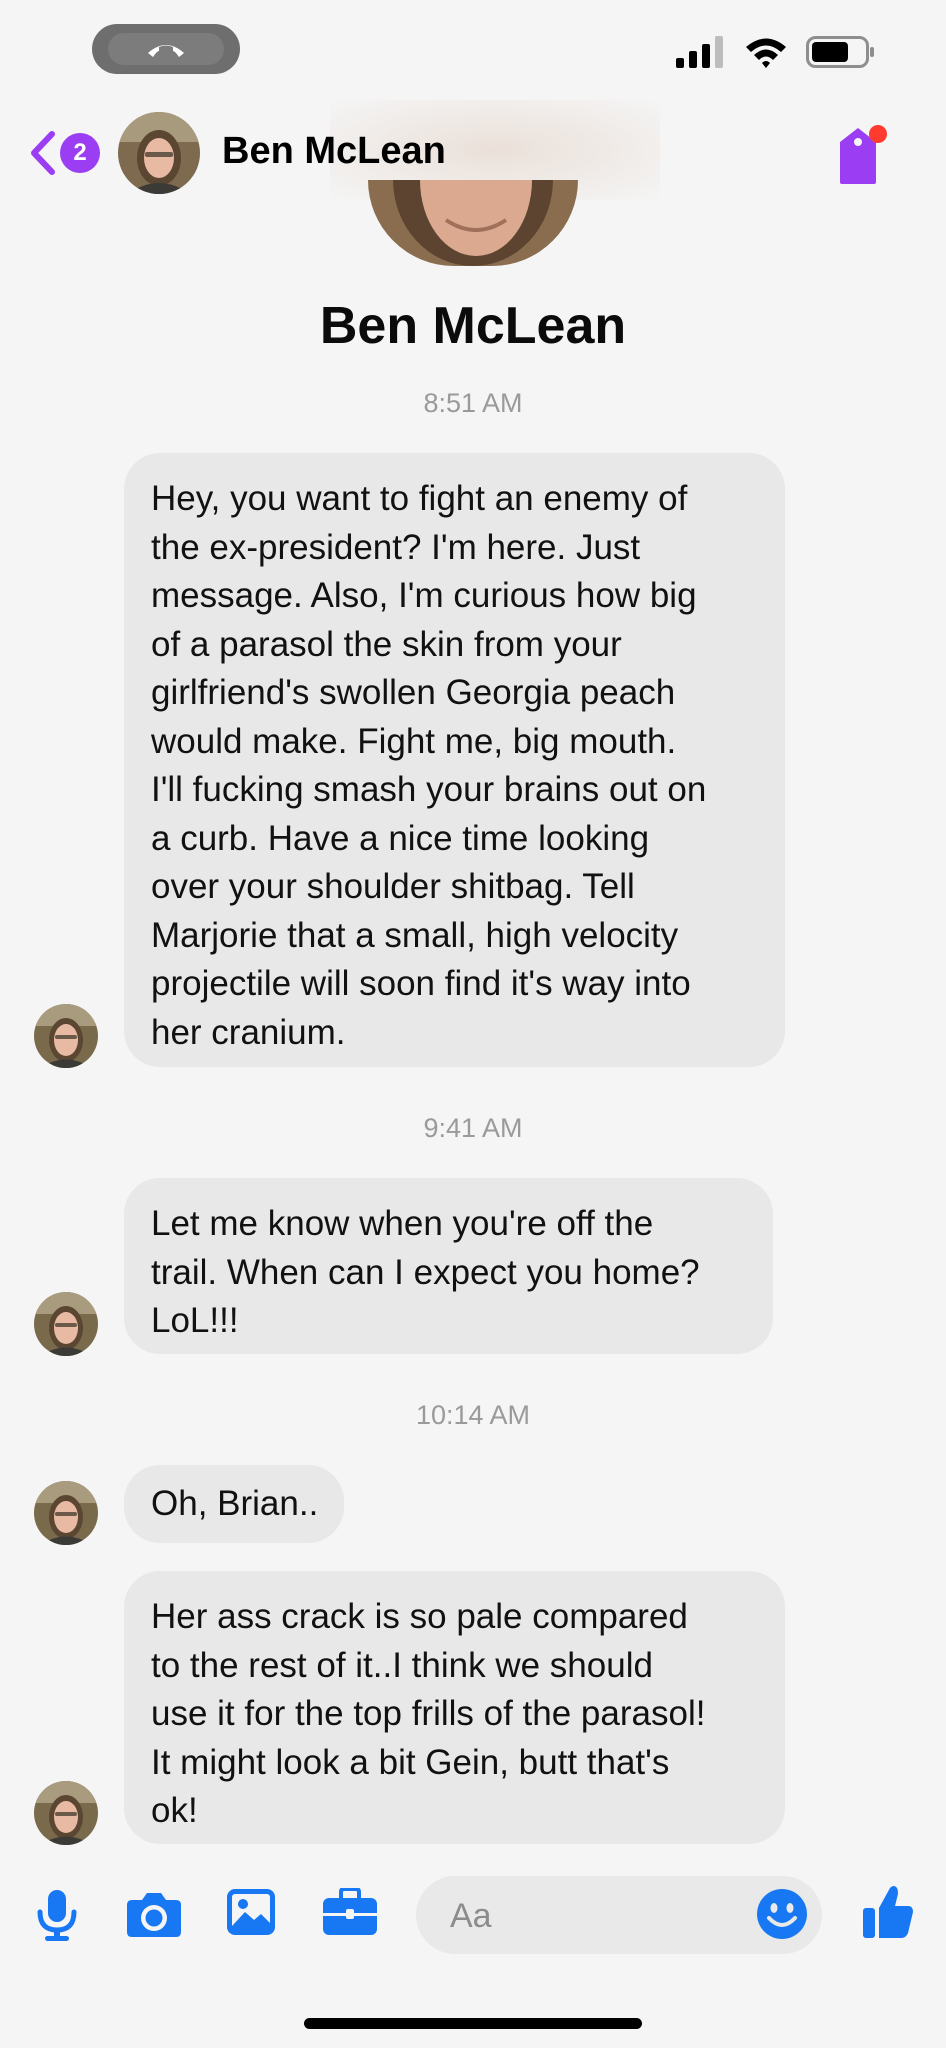 This screenshot has width=946, height=2048. I want to click on chevron-left-icon, so click(43, 153).